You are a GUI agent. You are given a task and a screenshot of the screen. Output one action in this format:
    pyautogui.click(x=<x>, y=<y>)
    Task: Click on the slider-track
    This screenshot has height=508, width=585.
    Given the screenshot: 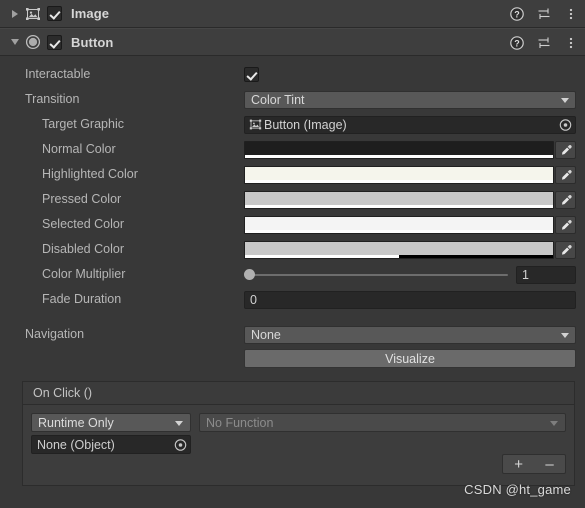 What is the action you would take?
    pyautogui.click(x=378, y=274)
    